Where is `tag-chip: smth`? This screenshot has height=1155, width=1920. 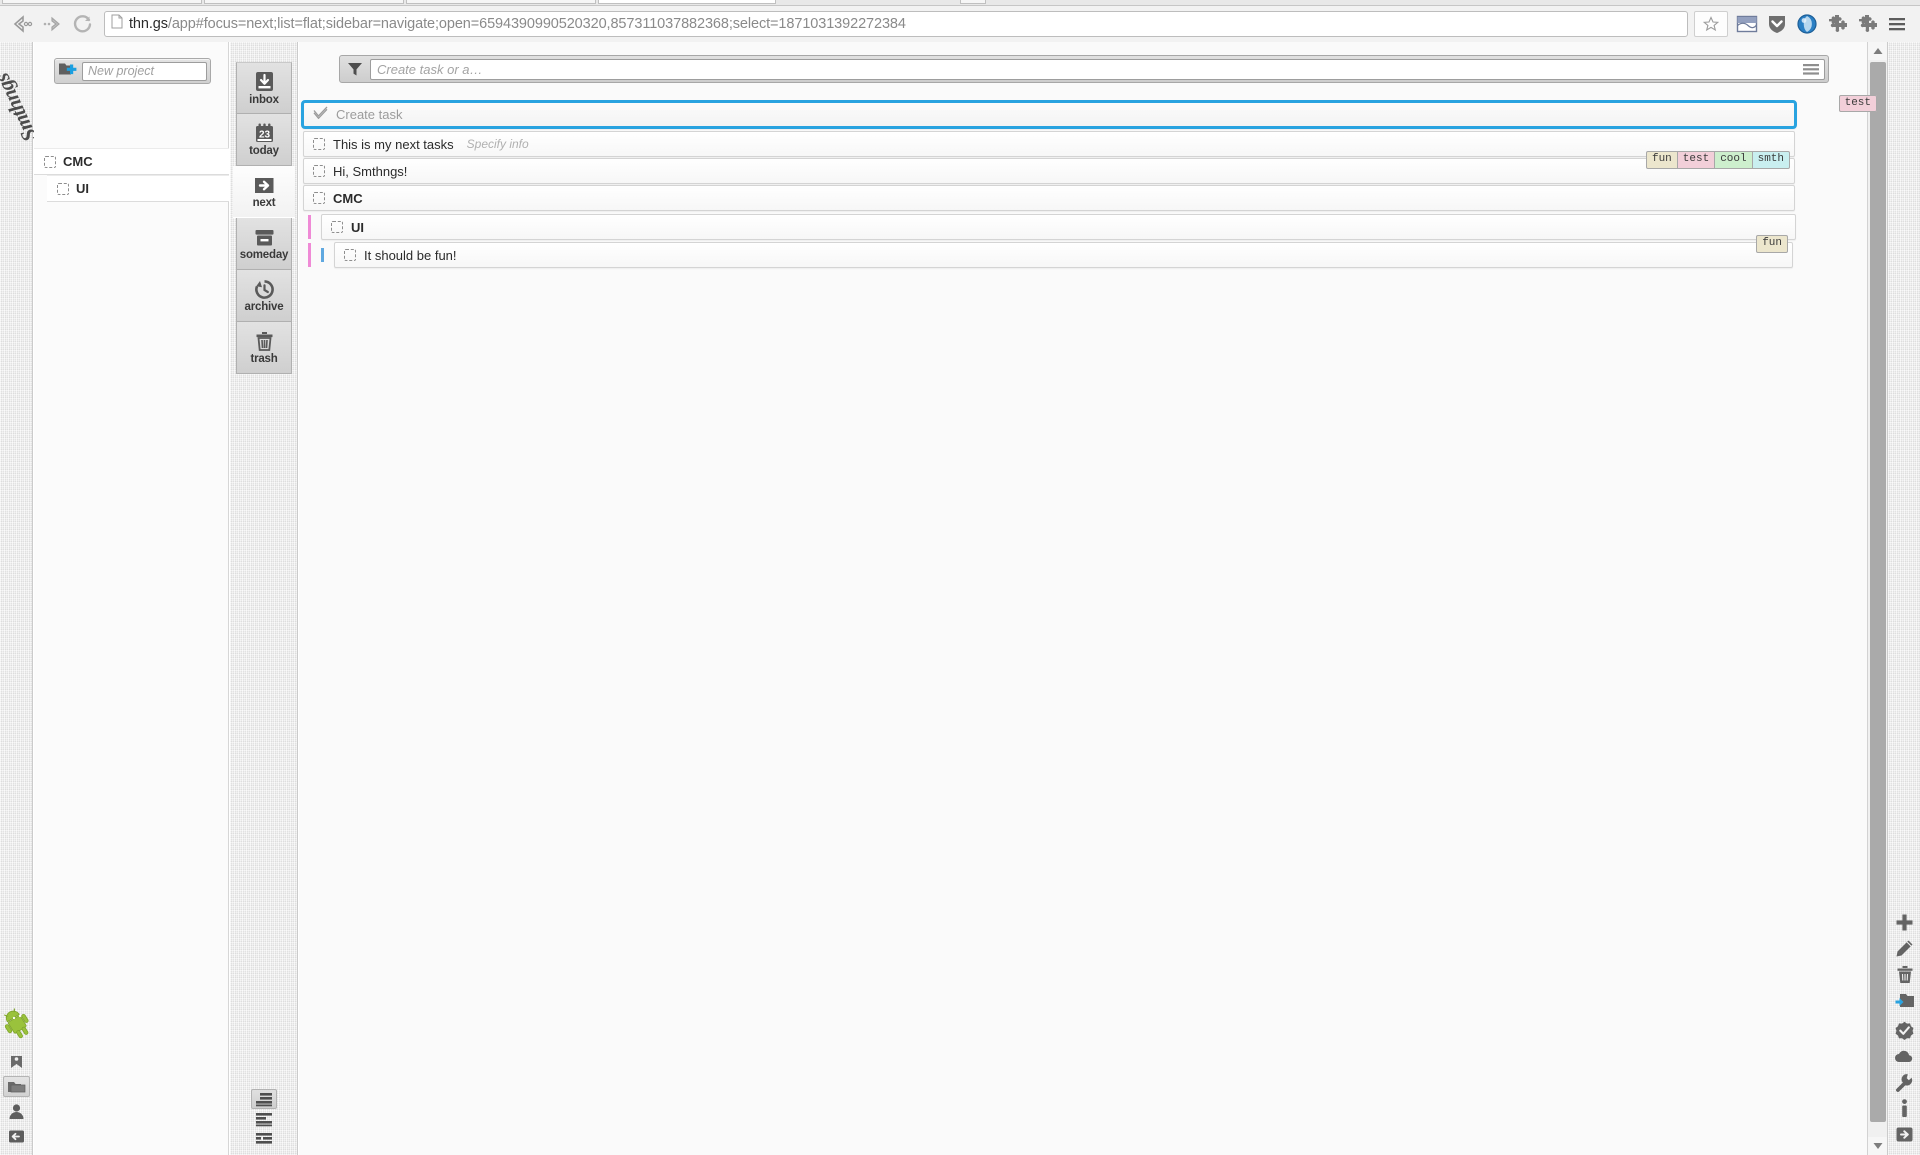
tag-chip: smth is located at coordinates (1770, 160).